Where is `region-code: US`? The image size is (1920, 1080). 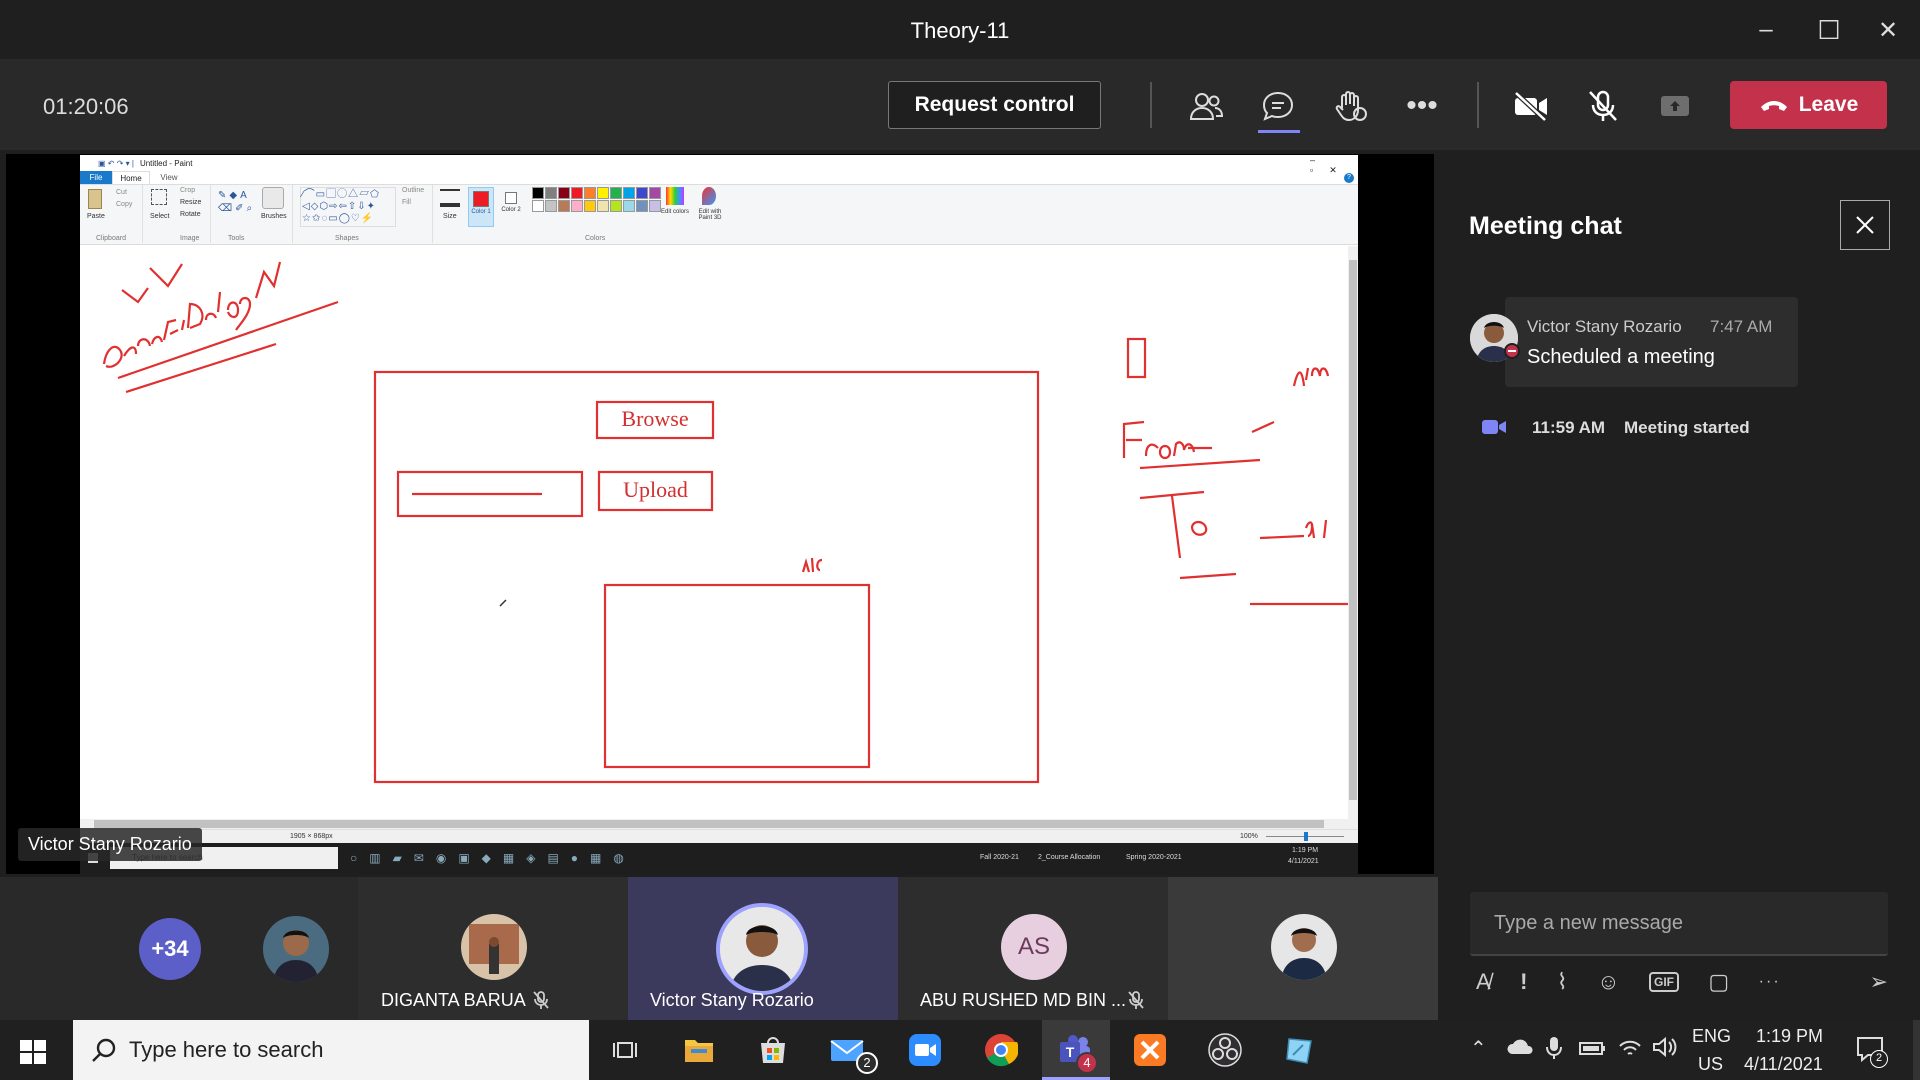
region-code: US is located at coordinates (1710, 1064).